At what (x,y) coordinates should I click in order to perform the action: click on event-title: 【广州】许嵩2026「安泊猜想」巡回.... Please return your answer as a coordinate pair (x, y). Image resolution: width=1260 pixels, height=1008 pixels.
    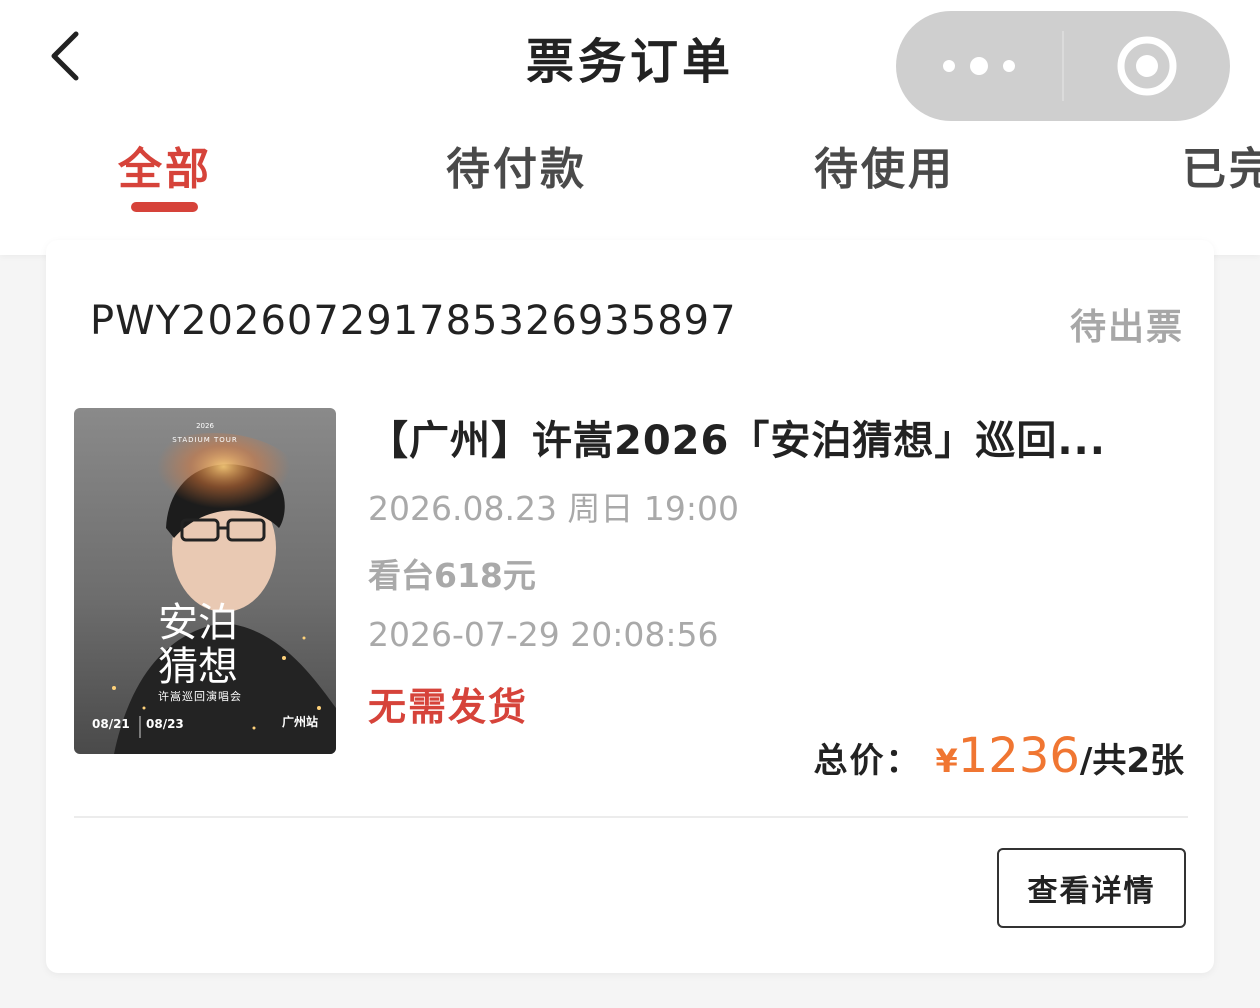
    Looking at the image, I should click on (737, 441).